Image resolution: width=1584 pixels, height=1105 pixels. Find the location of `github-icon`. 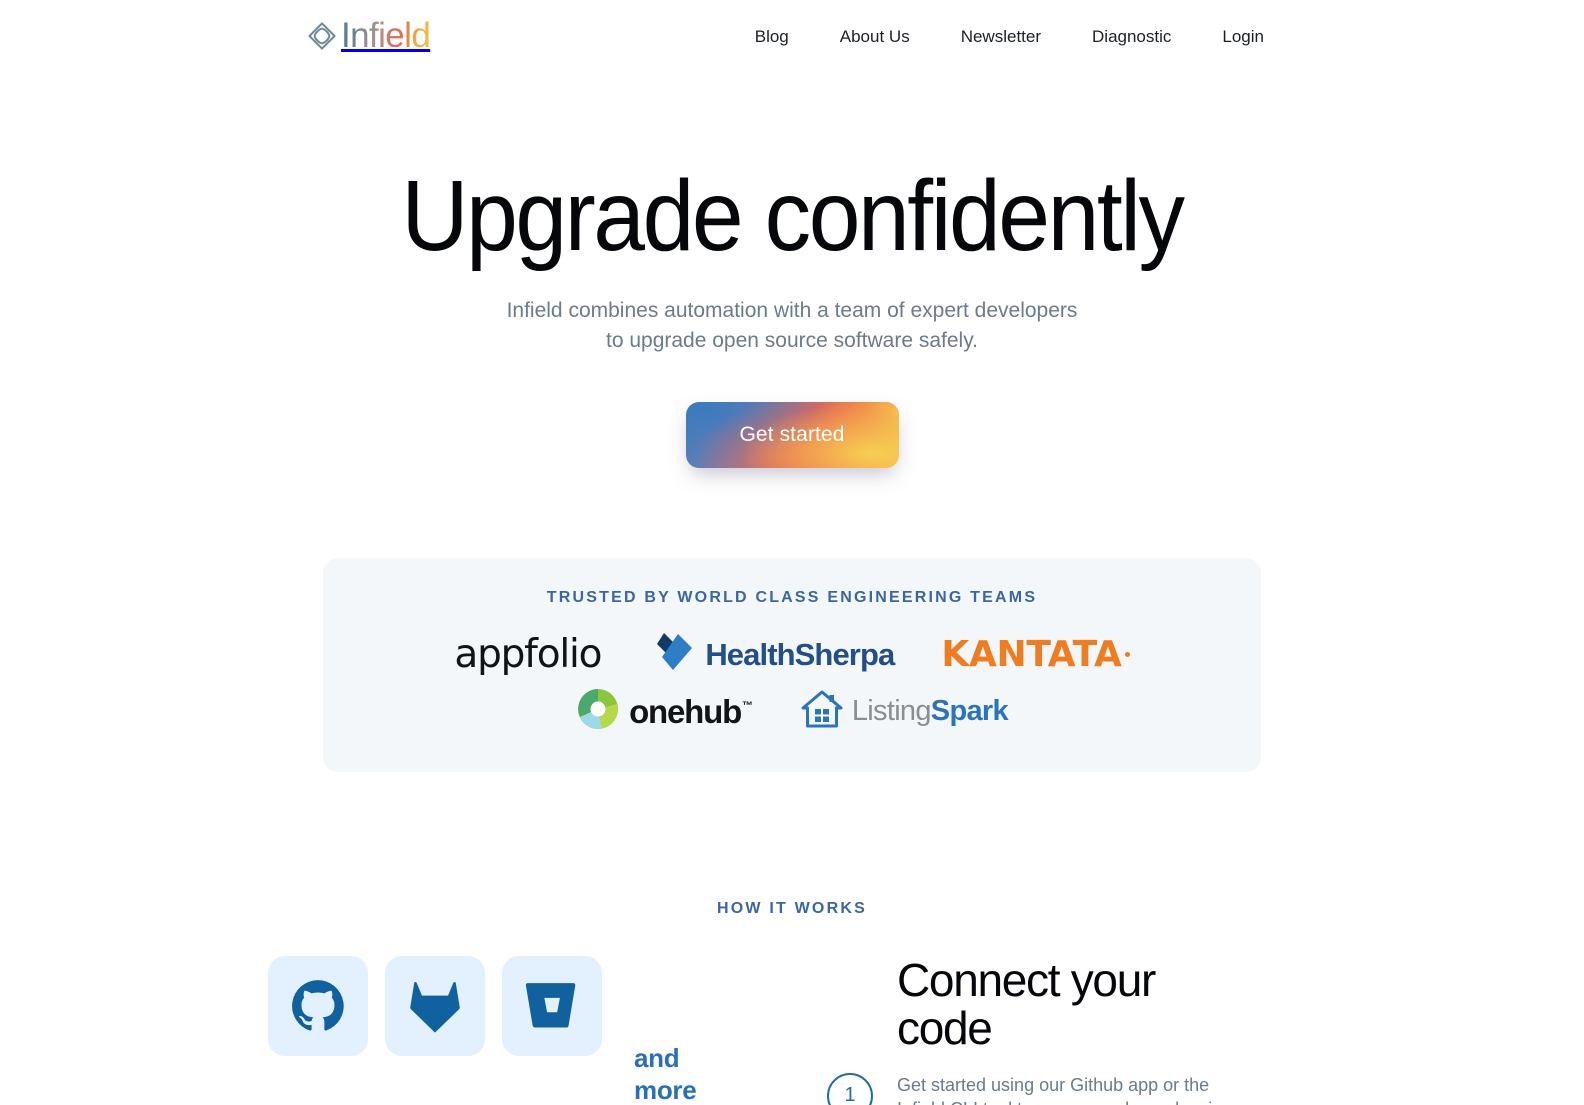

github-icon is located at coordinates (318, 1006).